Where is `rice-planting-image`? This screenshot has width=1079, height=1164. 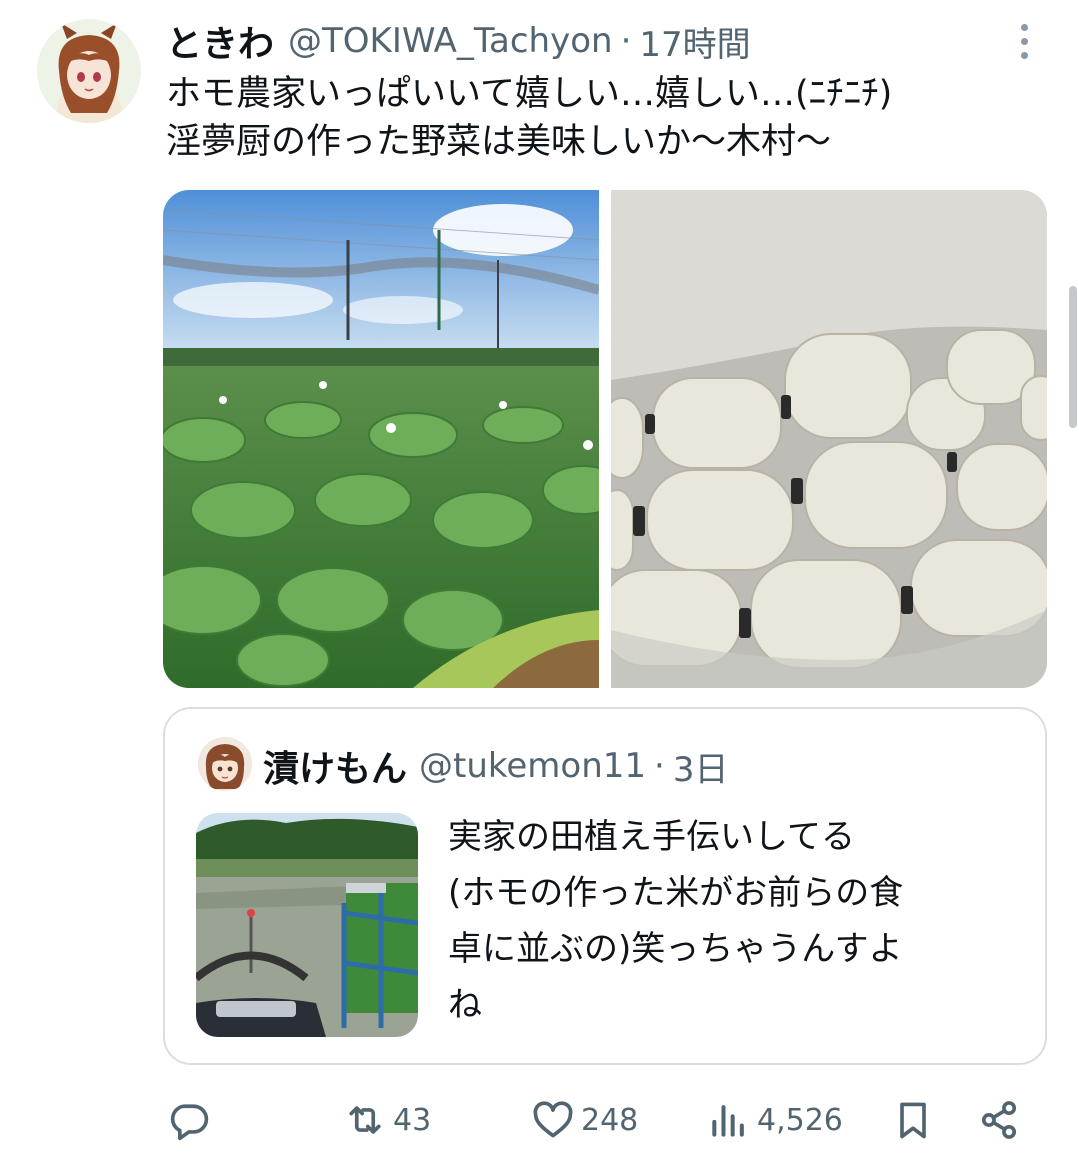
rice-planting-image is located at coordinates (307, 925).